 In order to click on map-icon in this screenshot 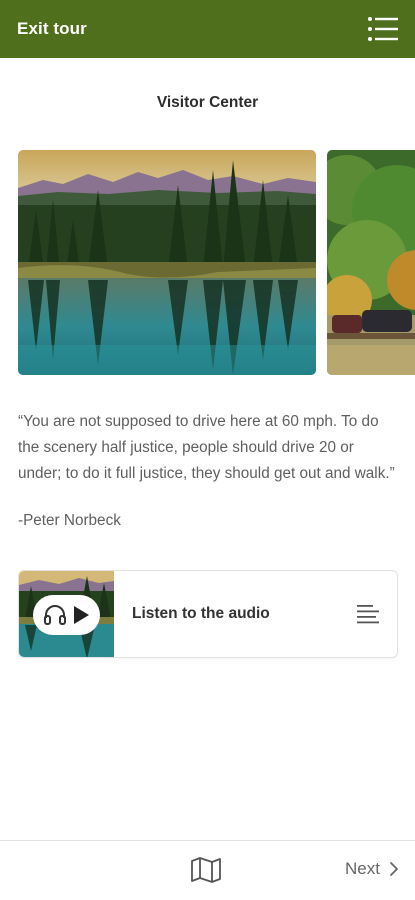, I will do `click(206, 870)`.